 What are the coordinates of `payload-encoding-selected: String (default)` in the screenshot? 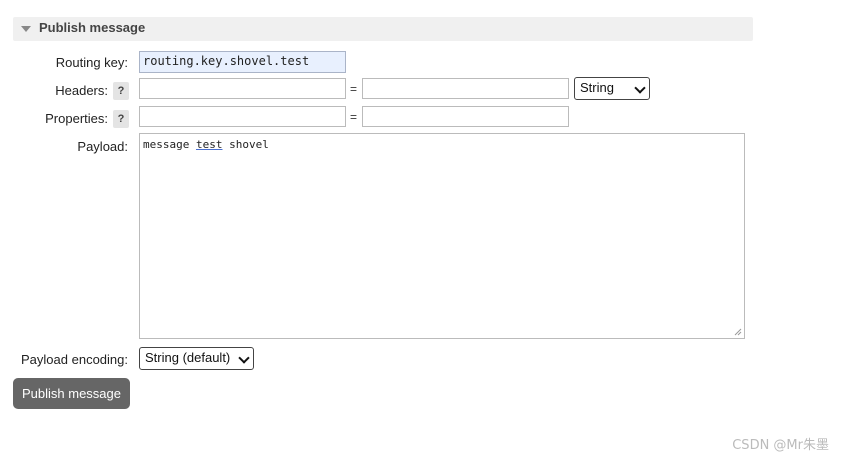 It's located at (188, 357).